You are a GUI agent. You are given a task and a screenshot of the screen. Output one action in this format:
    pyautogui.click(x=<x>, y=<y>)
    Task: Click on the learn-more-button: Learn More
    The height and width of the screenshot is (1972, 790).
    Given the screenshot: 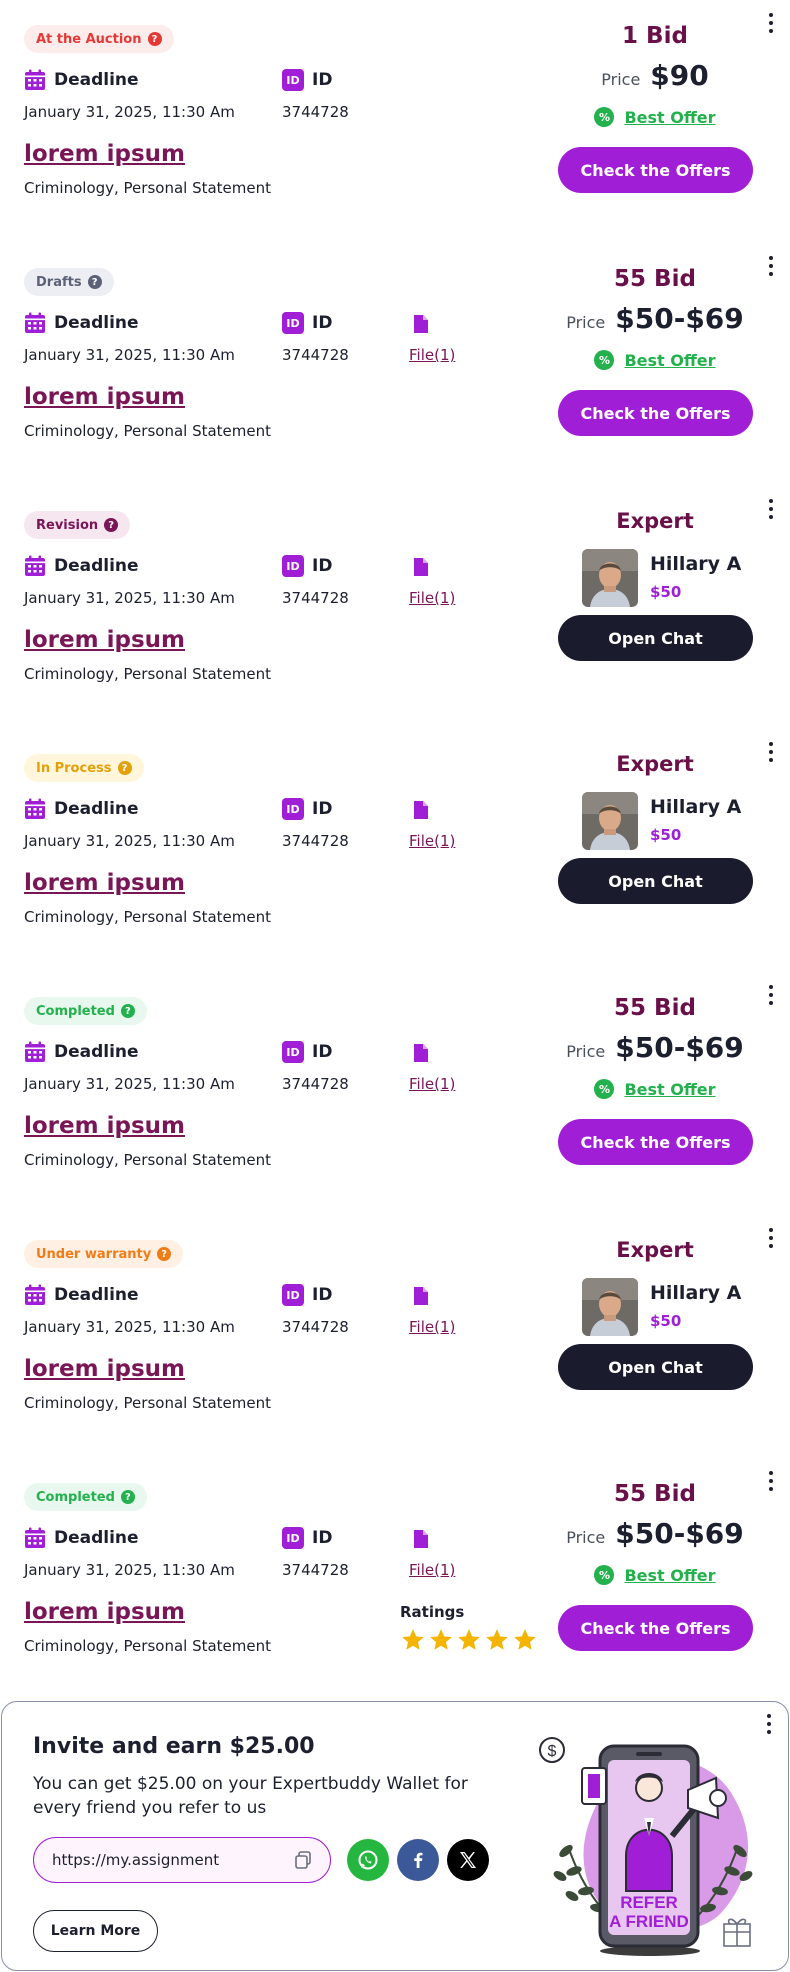 What is the action you would take?
    pyautogui.click(x=95, y=1931)
    